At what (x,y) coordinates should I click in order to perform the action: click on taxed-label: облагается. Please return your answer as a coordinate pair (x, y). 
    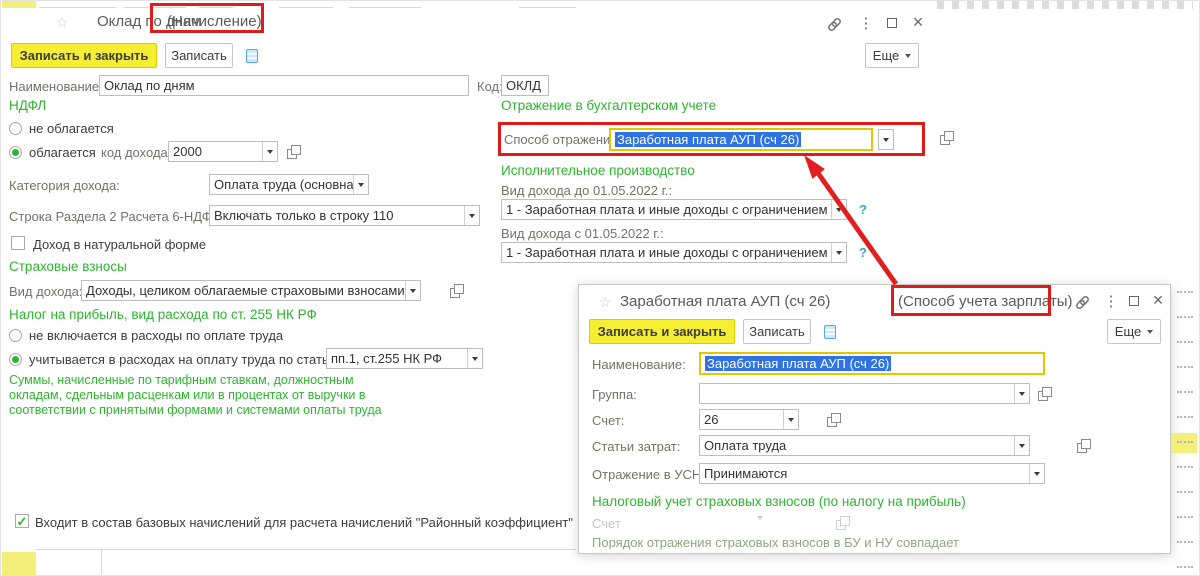
    Looking at the image, I should click on (62, 152).